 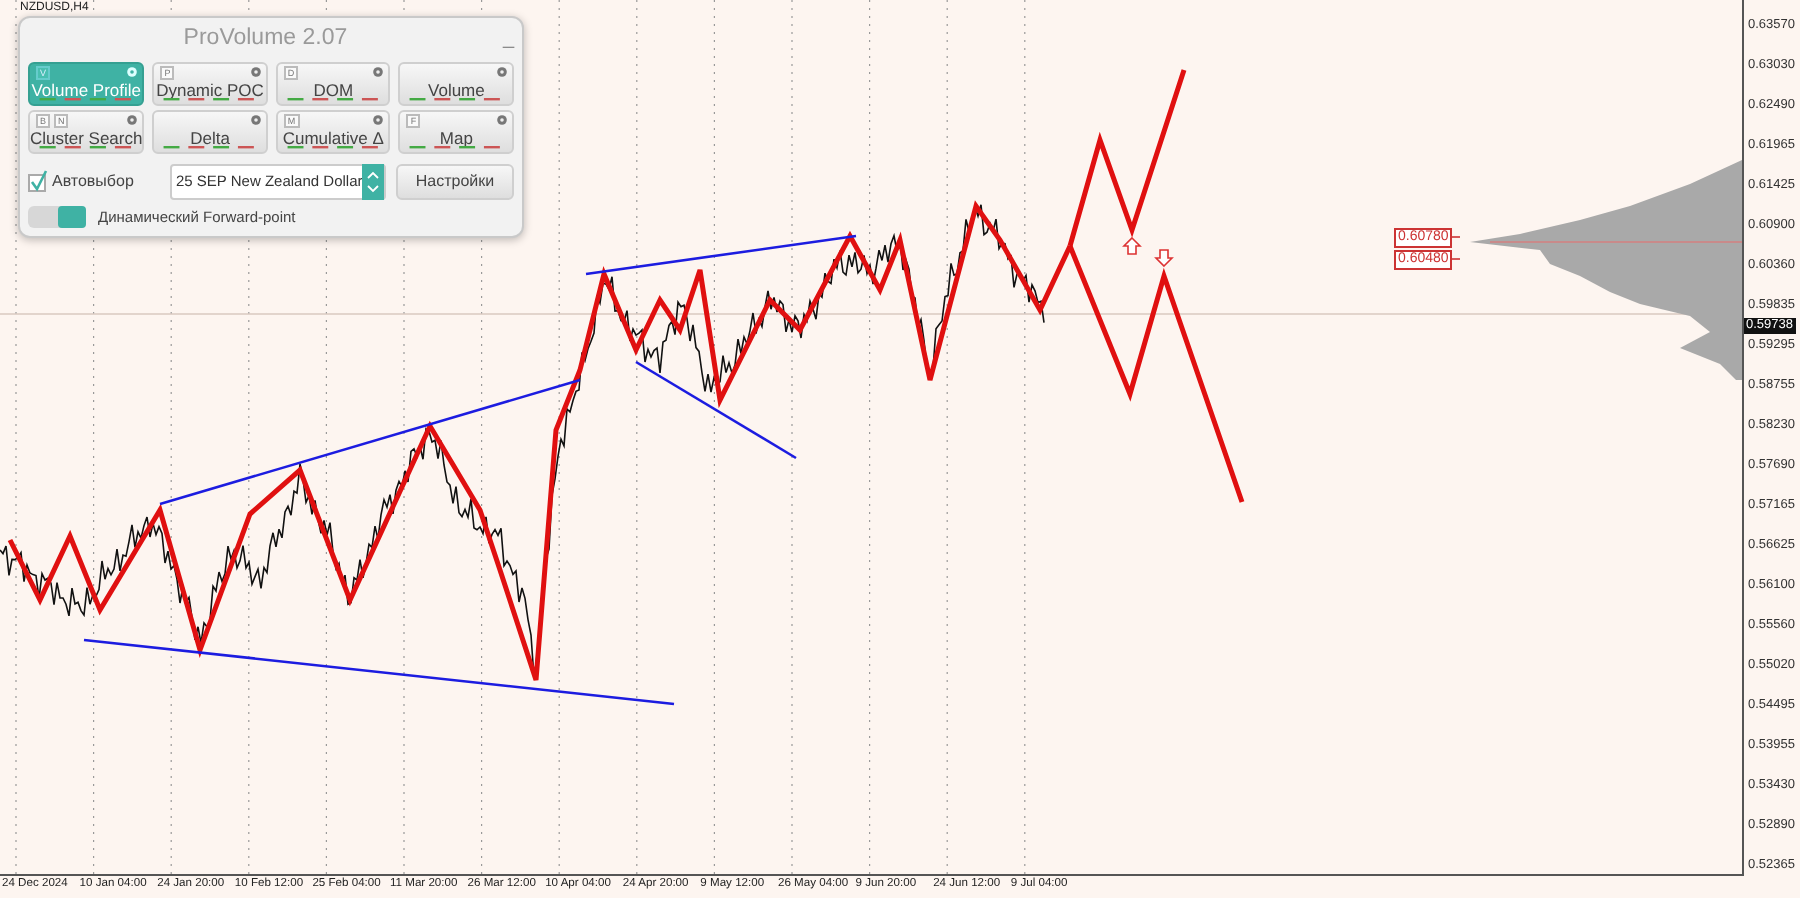 I want to click on toggle-switch, so click(x=57, y=217).